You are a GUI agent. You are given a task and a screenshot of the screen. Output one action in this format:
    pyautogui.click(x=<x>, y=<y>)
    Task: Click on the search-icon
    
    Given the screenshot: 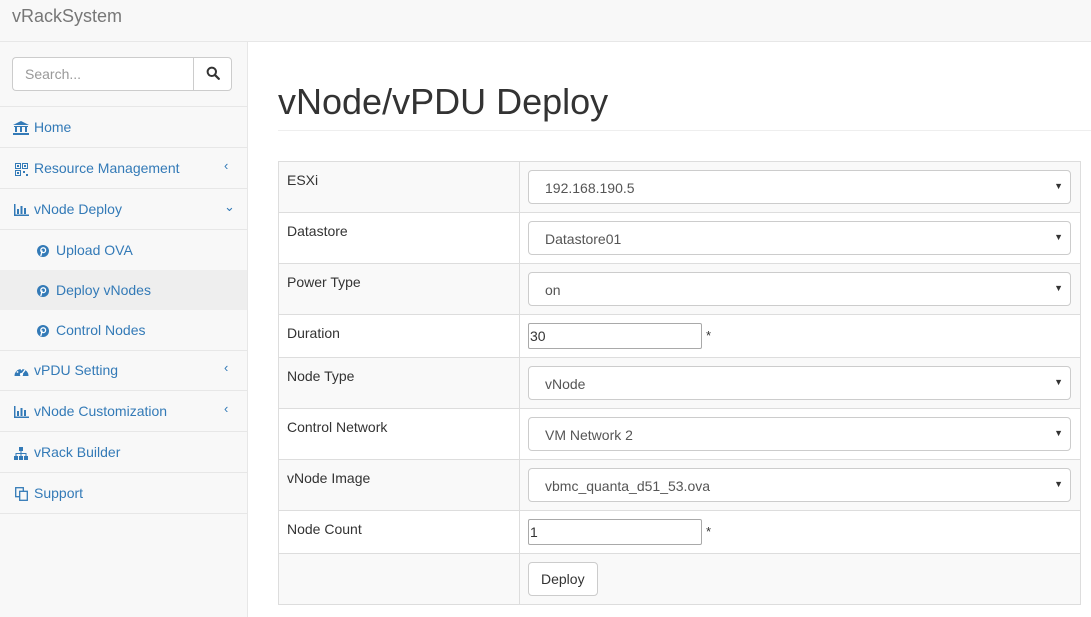 What is the action you would take?
    pyautogui.click(x=213, y=74)
    